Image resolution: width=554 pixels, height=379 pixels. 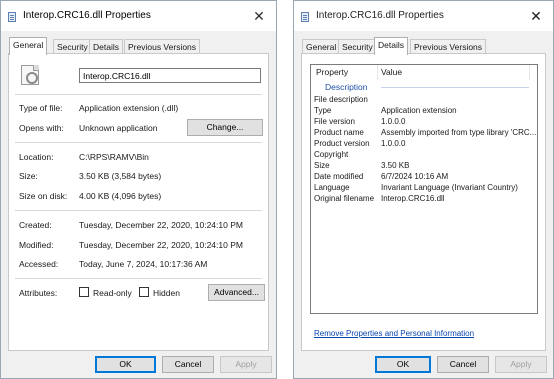 I want to click on location-value: C:\RPS\RAMV\Bin, so click(x=114, y=157).